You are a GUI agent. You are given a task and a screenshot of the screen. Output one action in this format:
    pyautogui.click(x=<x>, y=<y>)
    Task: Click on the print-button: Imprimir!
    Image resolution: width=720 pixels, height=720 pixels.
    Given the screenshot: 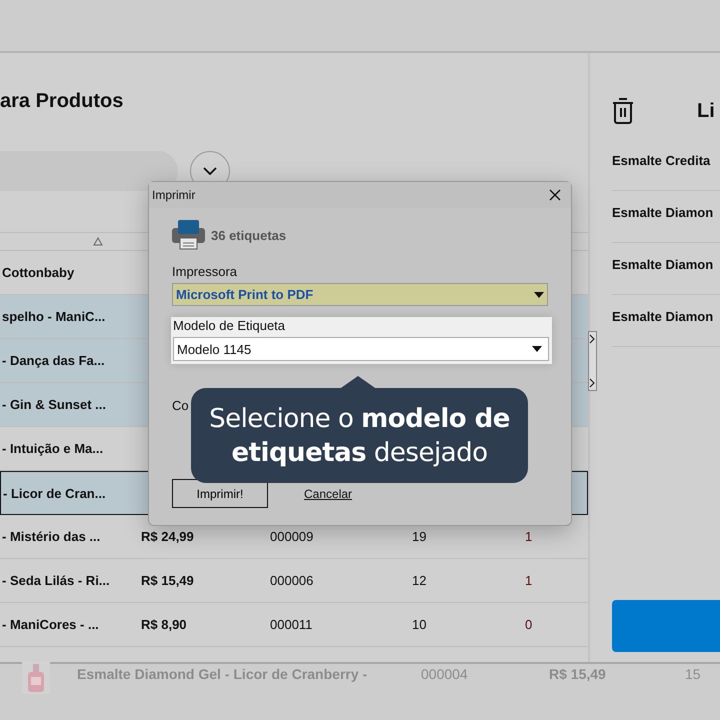 What is the action you would take?
    pyautogui.click(x=220, y=493)
    